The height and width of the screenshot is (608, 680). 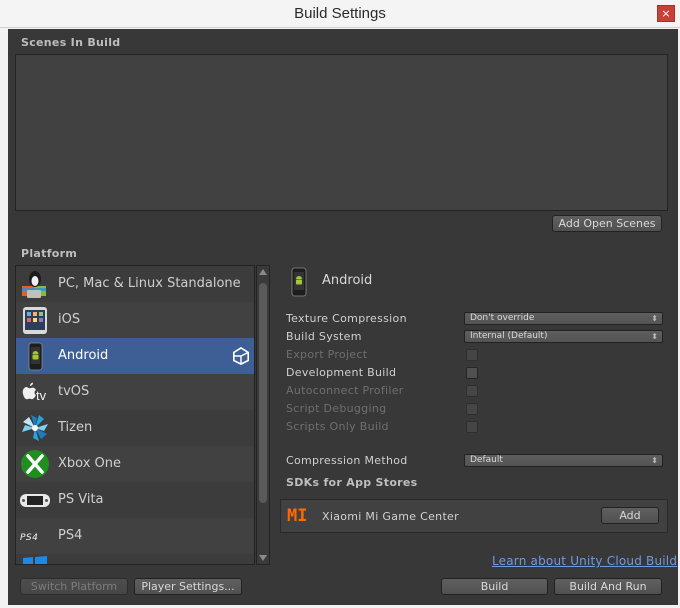 What do you see at coordinates (35, 428) in the screenshot?
I see `tizen-icon` at bounding box center [35, 428].